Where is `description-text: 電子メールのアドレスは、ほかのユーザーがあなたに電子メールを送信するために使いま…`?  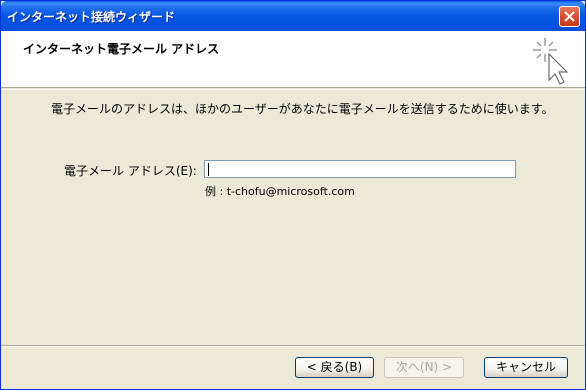 description-text: 電子メールのアドレスは、ほかのユーザーがあなたに電子メールを送信するために使いま… is located at coordinates (302, 109).